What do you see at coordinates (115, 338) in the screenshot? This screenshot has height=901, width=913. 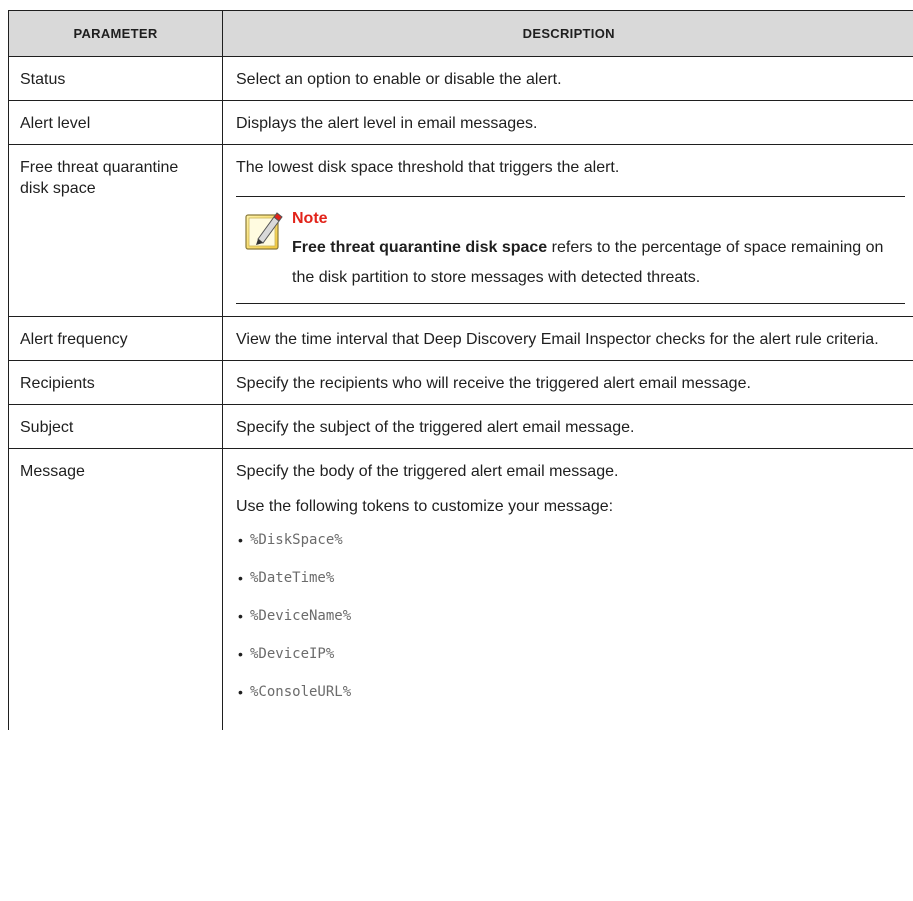 I see `row-parameter-alert-frequency: Alert frequency` at bounding box center [115, 338].